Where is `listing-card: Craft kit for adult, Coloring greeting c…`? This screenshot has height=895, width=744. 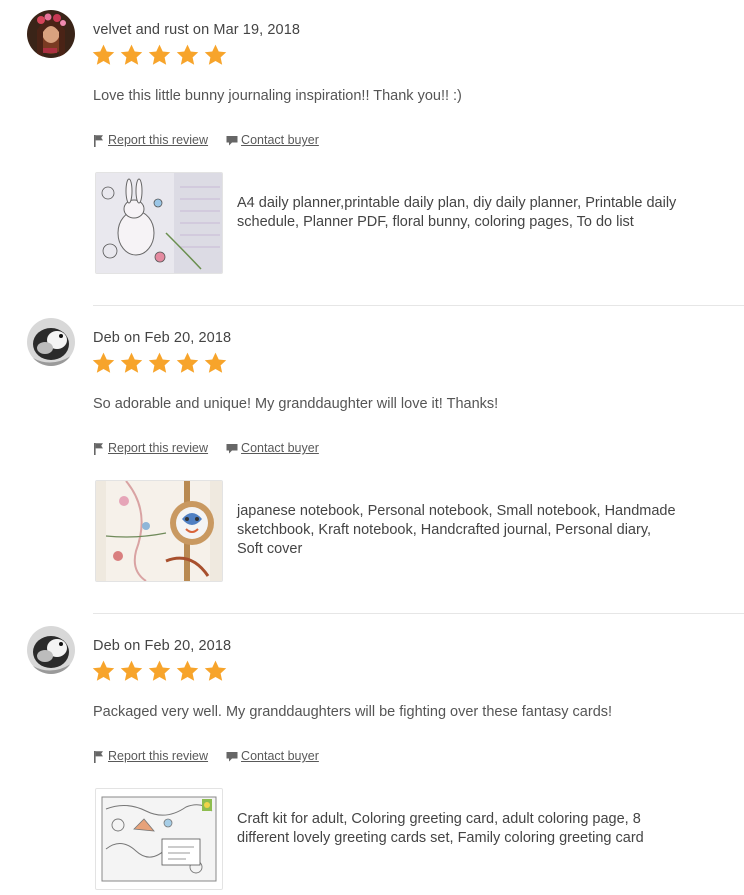 listing-card: Craft kit for adult, Coloring greeting c… is located at coordinates (386, 839).